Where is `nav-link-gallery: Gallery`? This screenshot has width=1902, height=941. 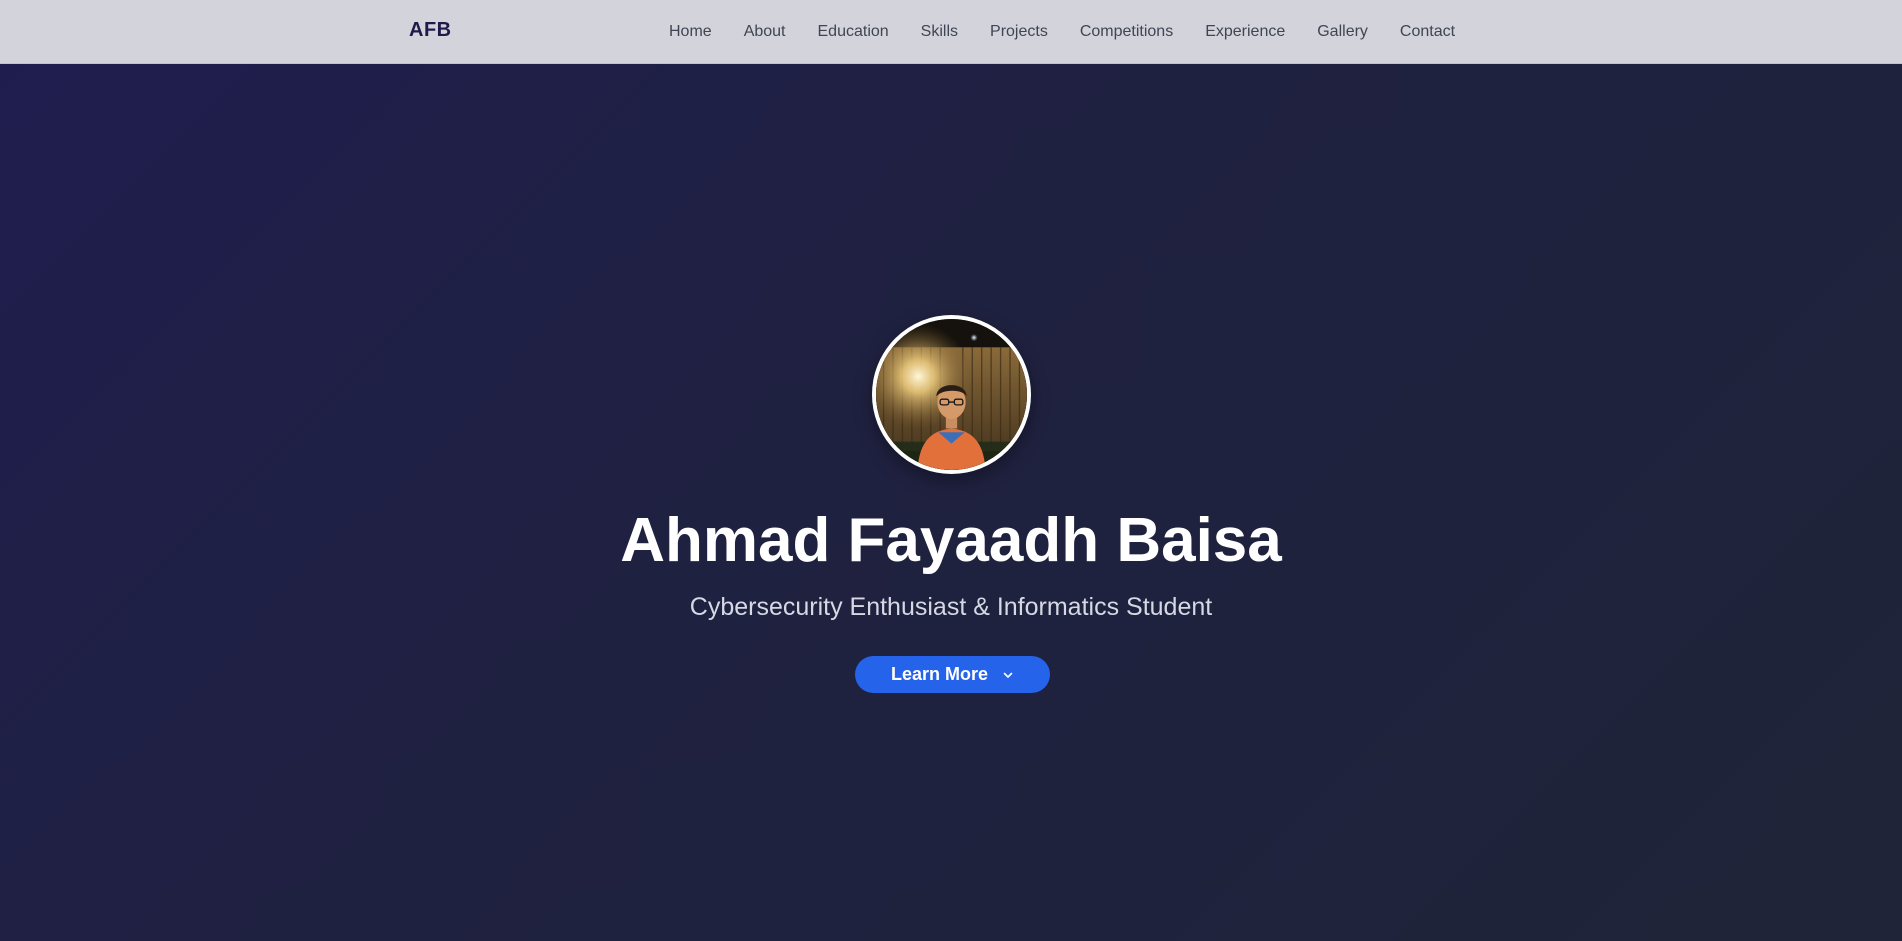 nav-link-gallery: Gallery is located at coordinates (1342, 32).